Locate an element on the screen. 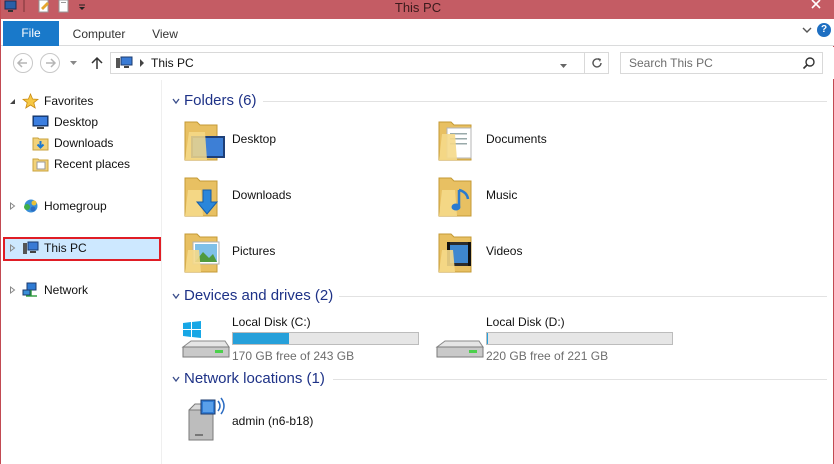 The height and width of the screenshot is (464, 834). folder-label: Desktop is located at coordinates (254, 139).